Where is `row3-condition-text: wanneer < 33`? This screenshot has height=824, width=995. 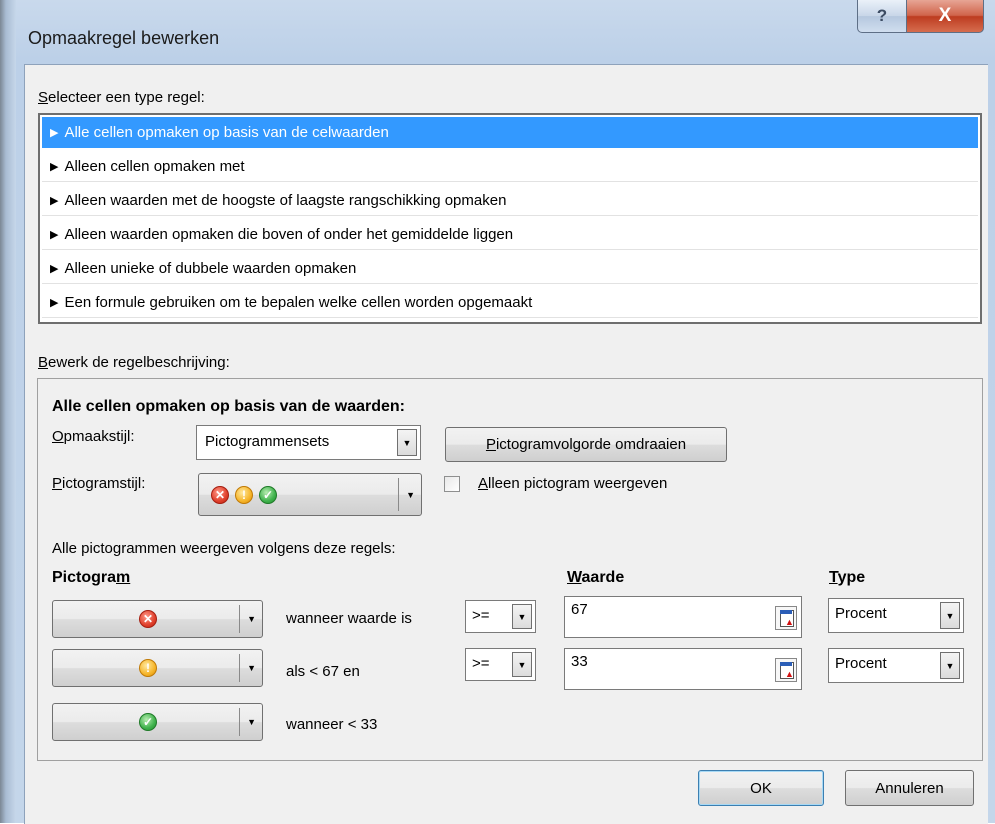
row3-condition-text: wanneer < 33 is located at coordinates (332, 724).